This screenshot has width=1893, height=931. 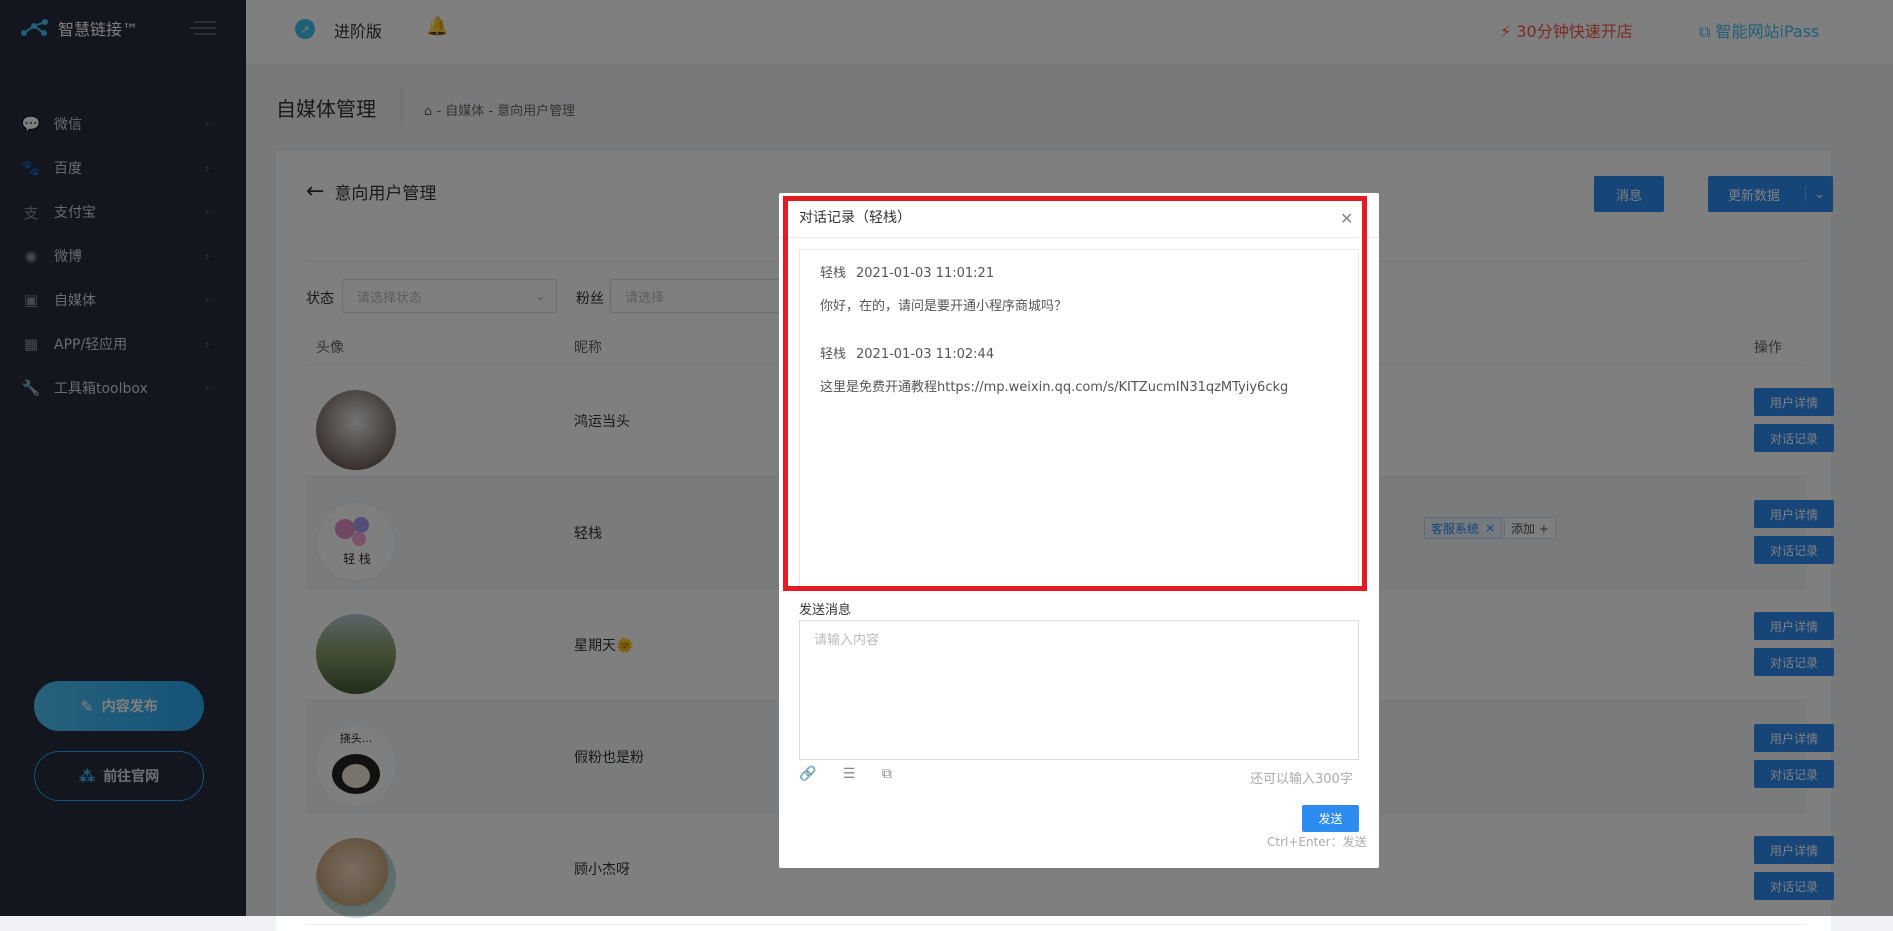 I want to click on composer-toolbar: 🔗 ☰ ⧉, so click(x=856, y=774).